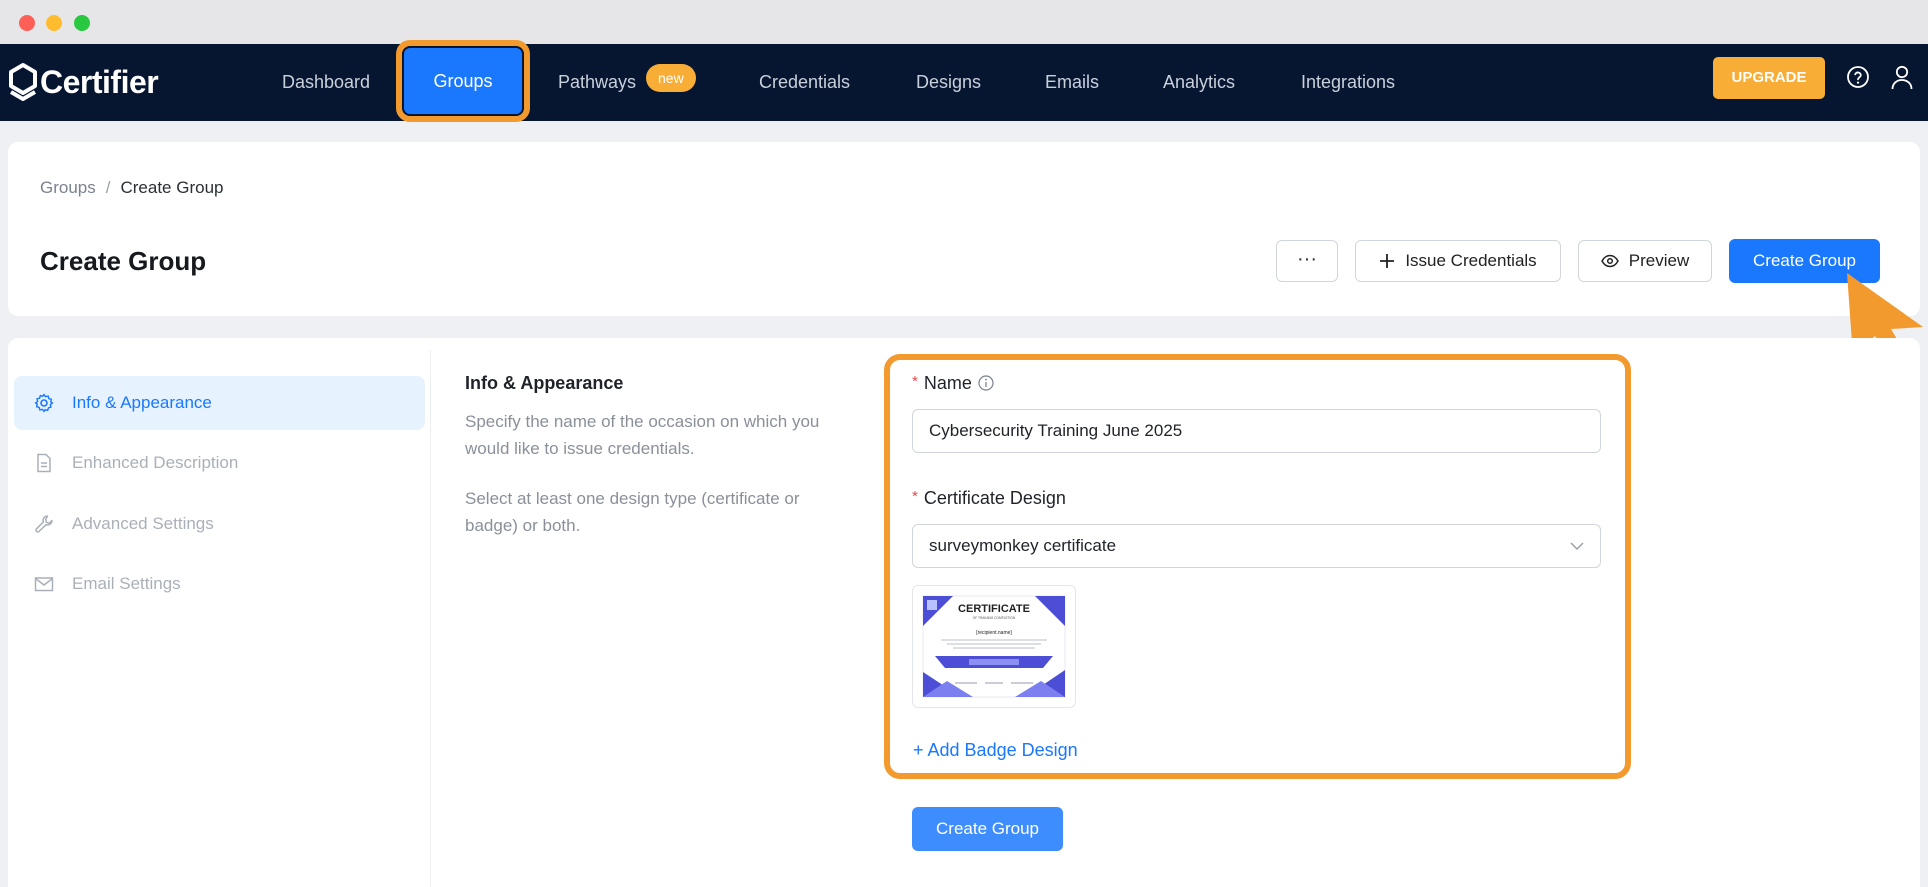 Image resolution: width=1928 pixels, height=887 pixels. I want to click on certificate-title-text: CERTIFICATE, so click(994, 609).